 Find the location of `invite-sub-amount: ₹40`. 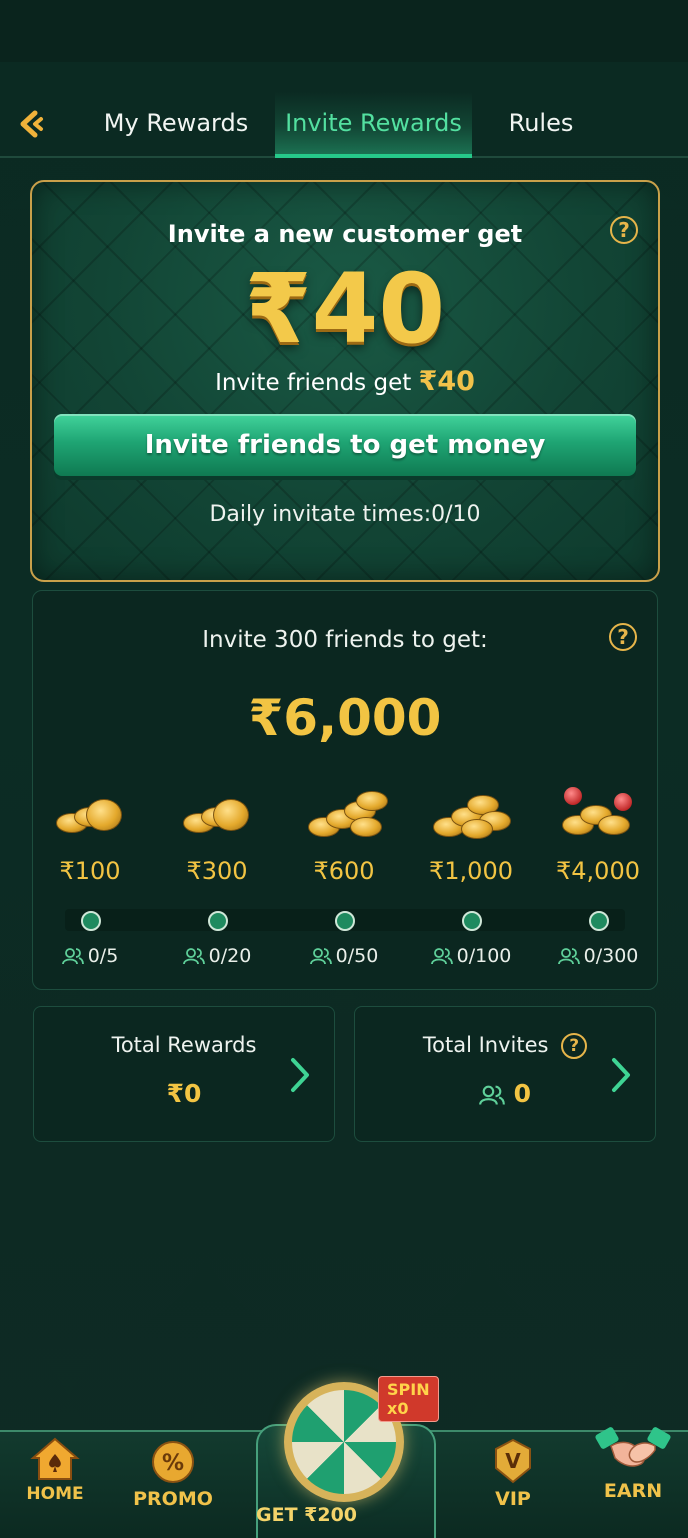

invite-sub-amount: ₹40 is located at coordinates (446, 381).